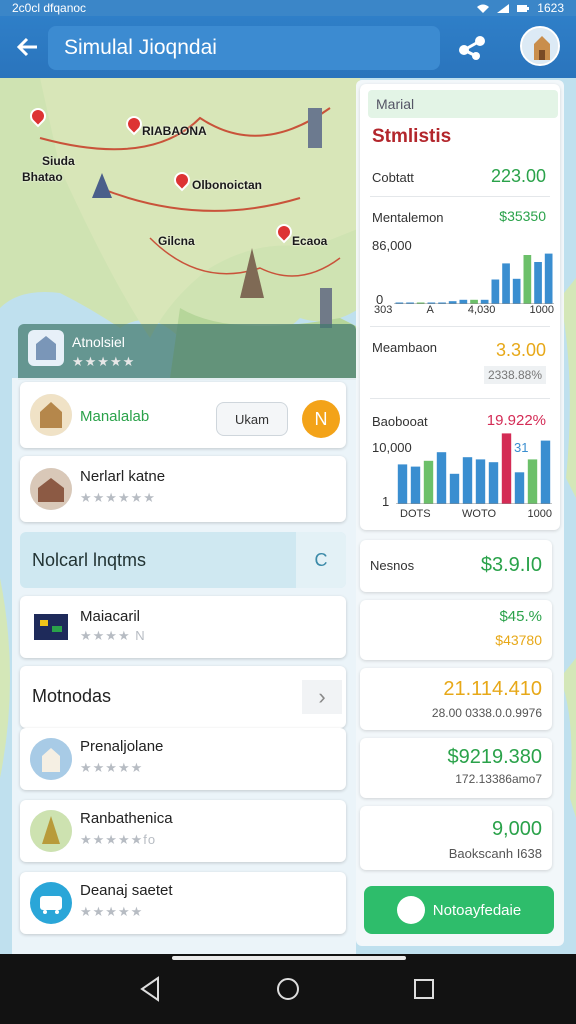 The width and height of the screenshot is (576, 1024). What do you see at coordinates (72, 696) in the screenshot?
I see `more-label: Motnodas` at bounding box center [72, 696].